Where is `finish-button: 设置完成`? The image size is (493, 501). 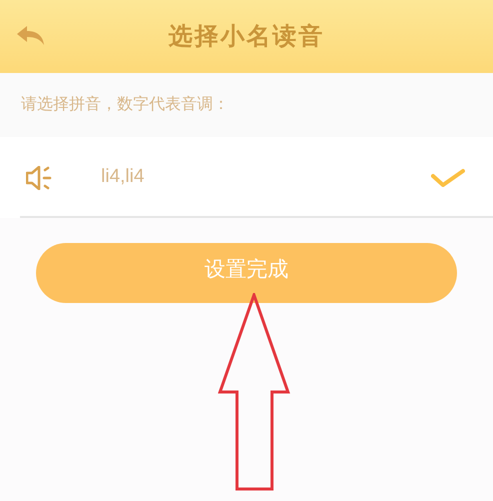 finish-button: 设置完成 is located at coordinates (246, 273).